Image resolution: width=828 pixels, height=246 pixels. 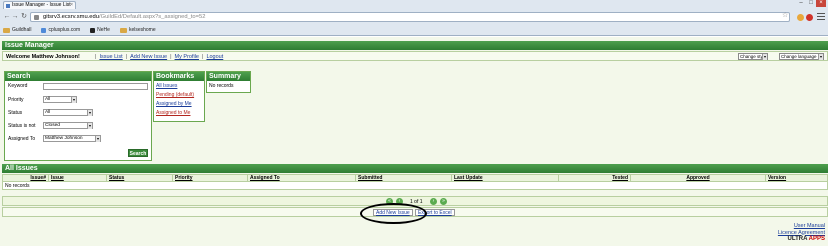 What do you see at coordinates (415, 45) in the screenshot?
I see `app-header: Issue Manager` at bounding box center [415, 45].